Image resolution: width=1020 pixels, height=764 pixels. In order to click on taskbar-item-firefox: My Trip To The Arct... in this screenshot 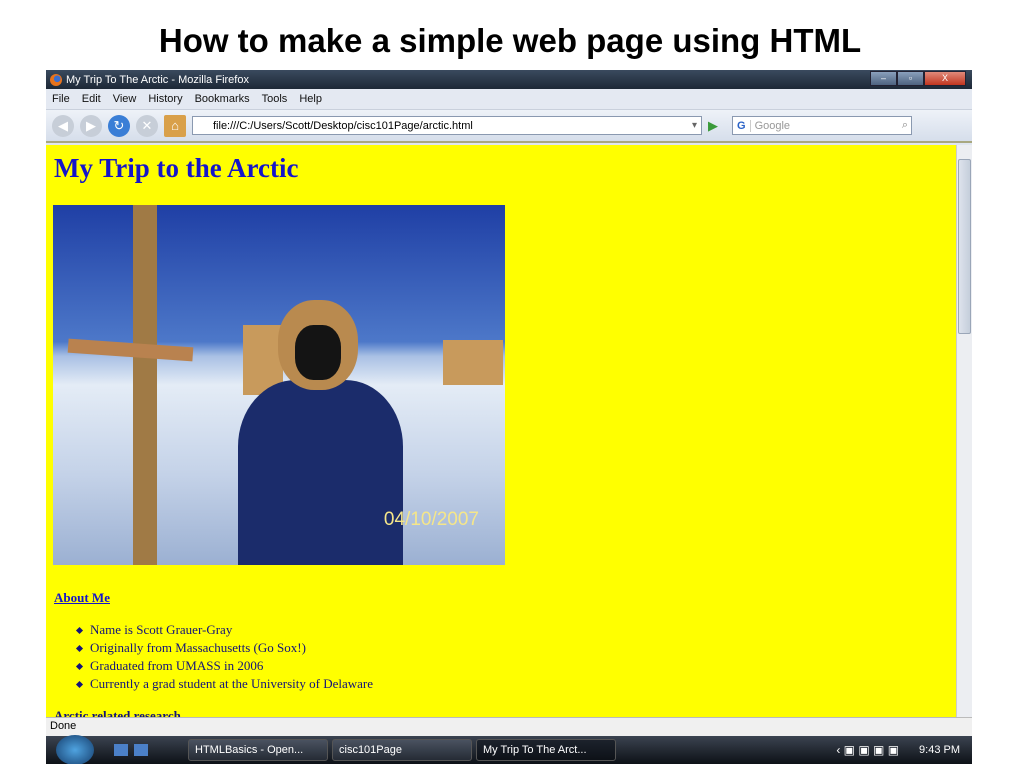, I will do `click(546, 750)`.